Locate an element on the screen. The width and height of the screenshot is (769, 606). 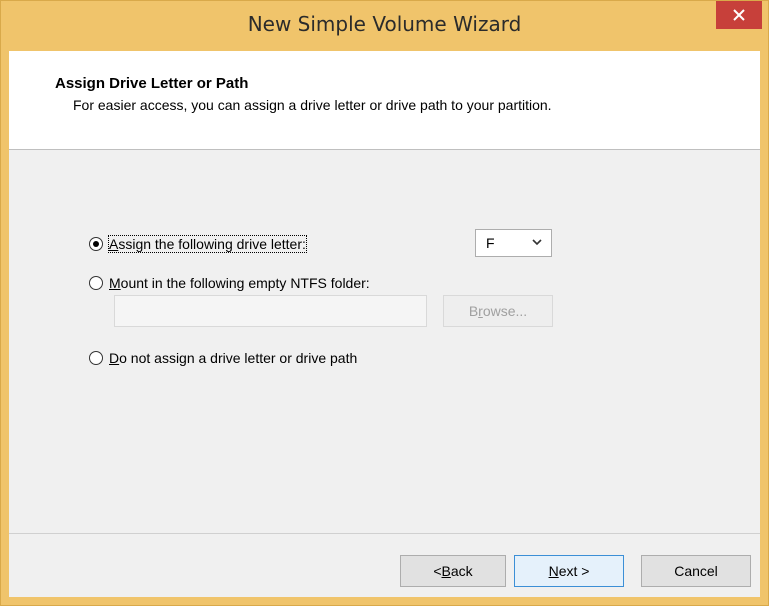
page-title: Assign Drive Letter or Path is located at coordinates (152, 83).